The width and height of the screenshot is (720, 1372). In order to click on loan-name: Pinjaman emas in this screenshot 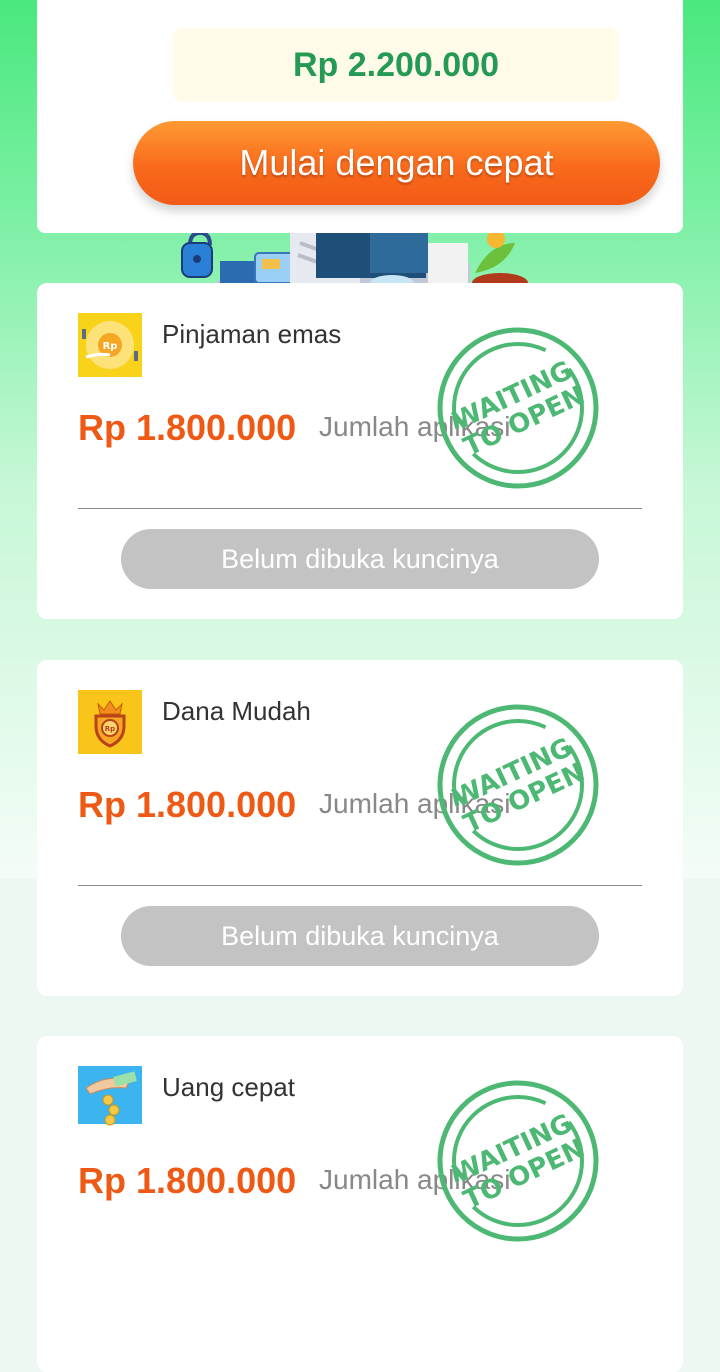, I will do `click(252, 334)`.